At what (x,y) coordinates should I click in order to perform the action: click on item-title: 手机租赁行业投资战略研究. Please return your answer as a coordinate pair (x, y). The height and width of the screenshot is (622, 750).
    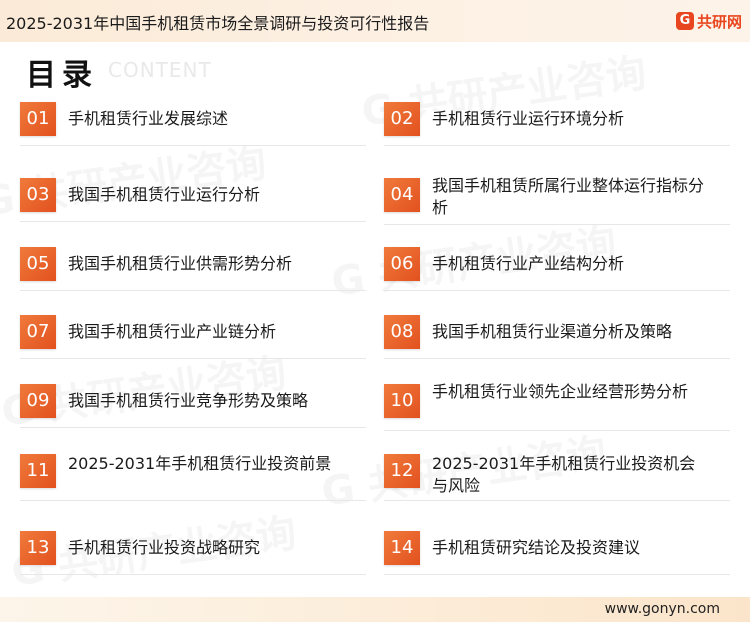
    Looking at the image, I should click on (164, 547).